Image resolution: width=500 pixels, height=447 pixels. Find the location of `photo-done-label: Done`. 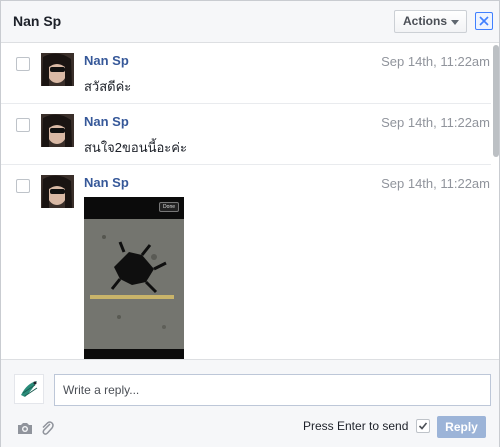

photo-done-label: Done is located at coordinates (169, 207).